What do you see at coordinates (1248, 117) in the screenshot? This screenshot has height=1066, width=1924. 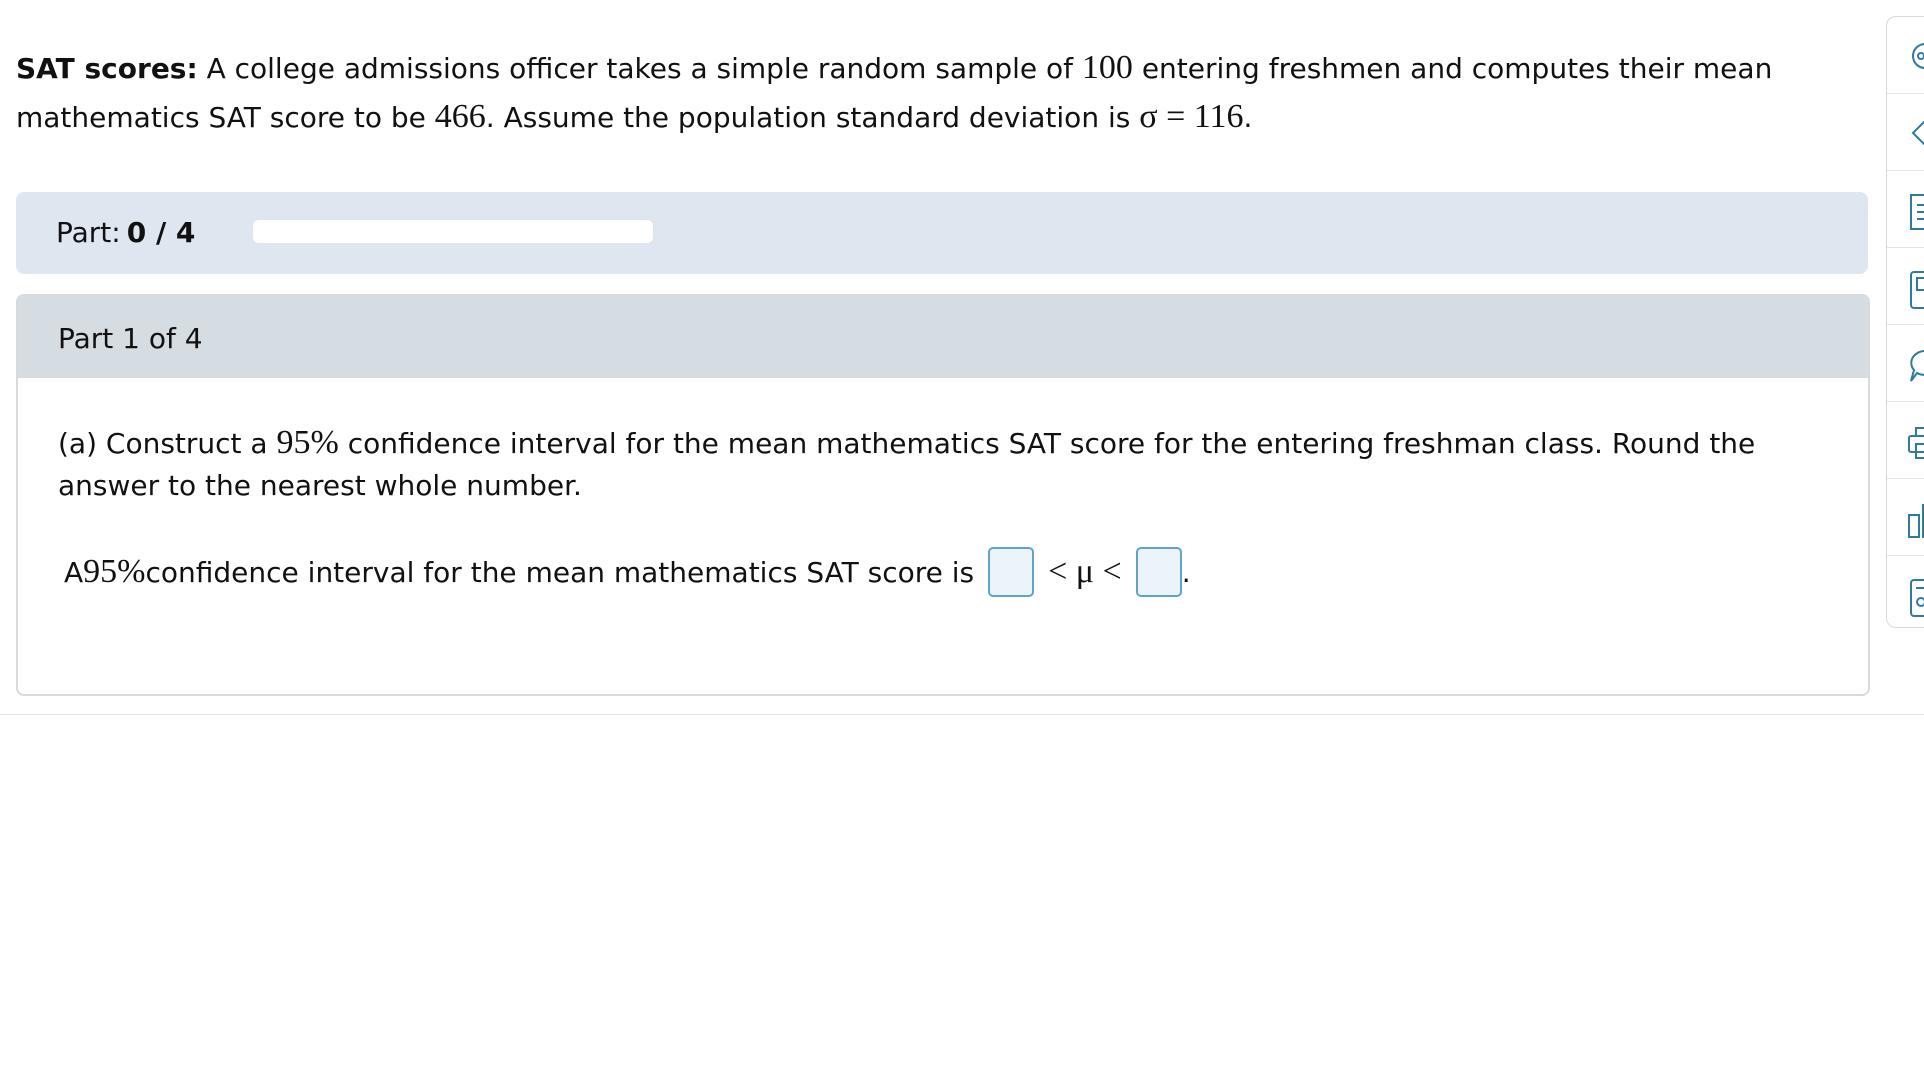 I see `problem-text-4: .` at bounding box center [1248, 117].